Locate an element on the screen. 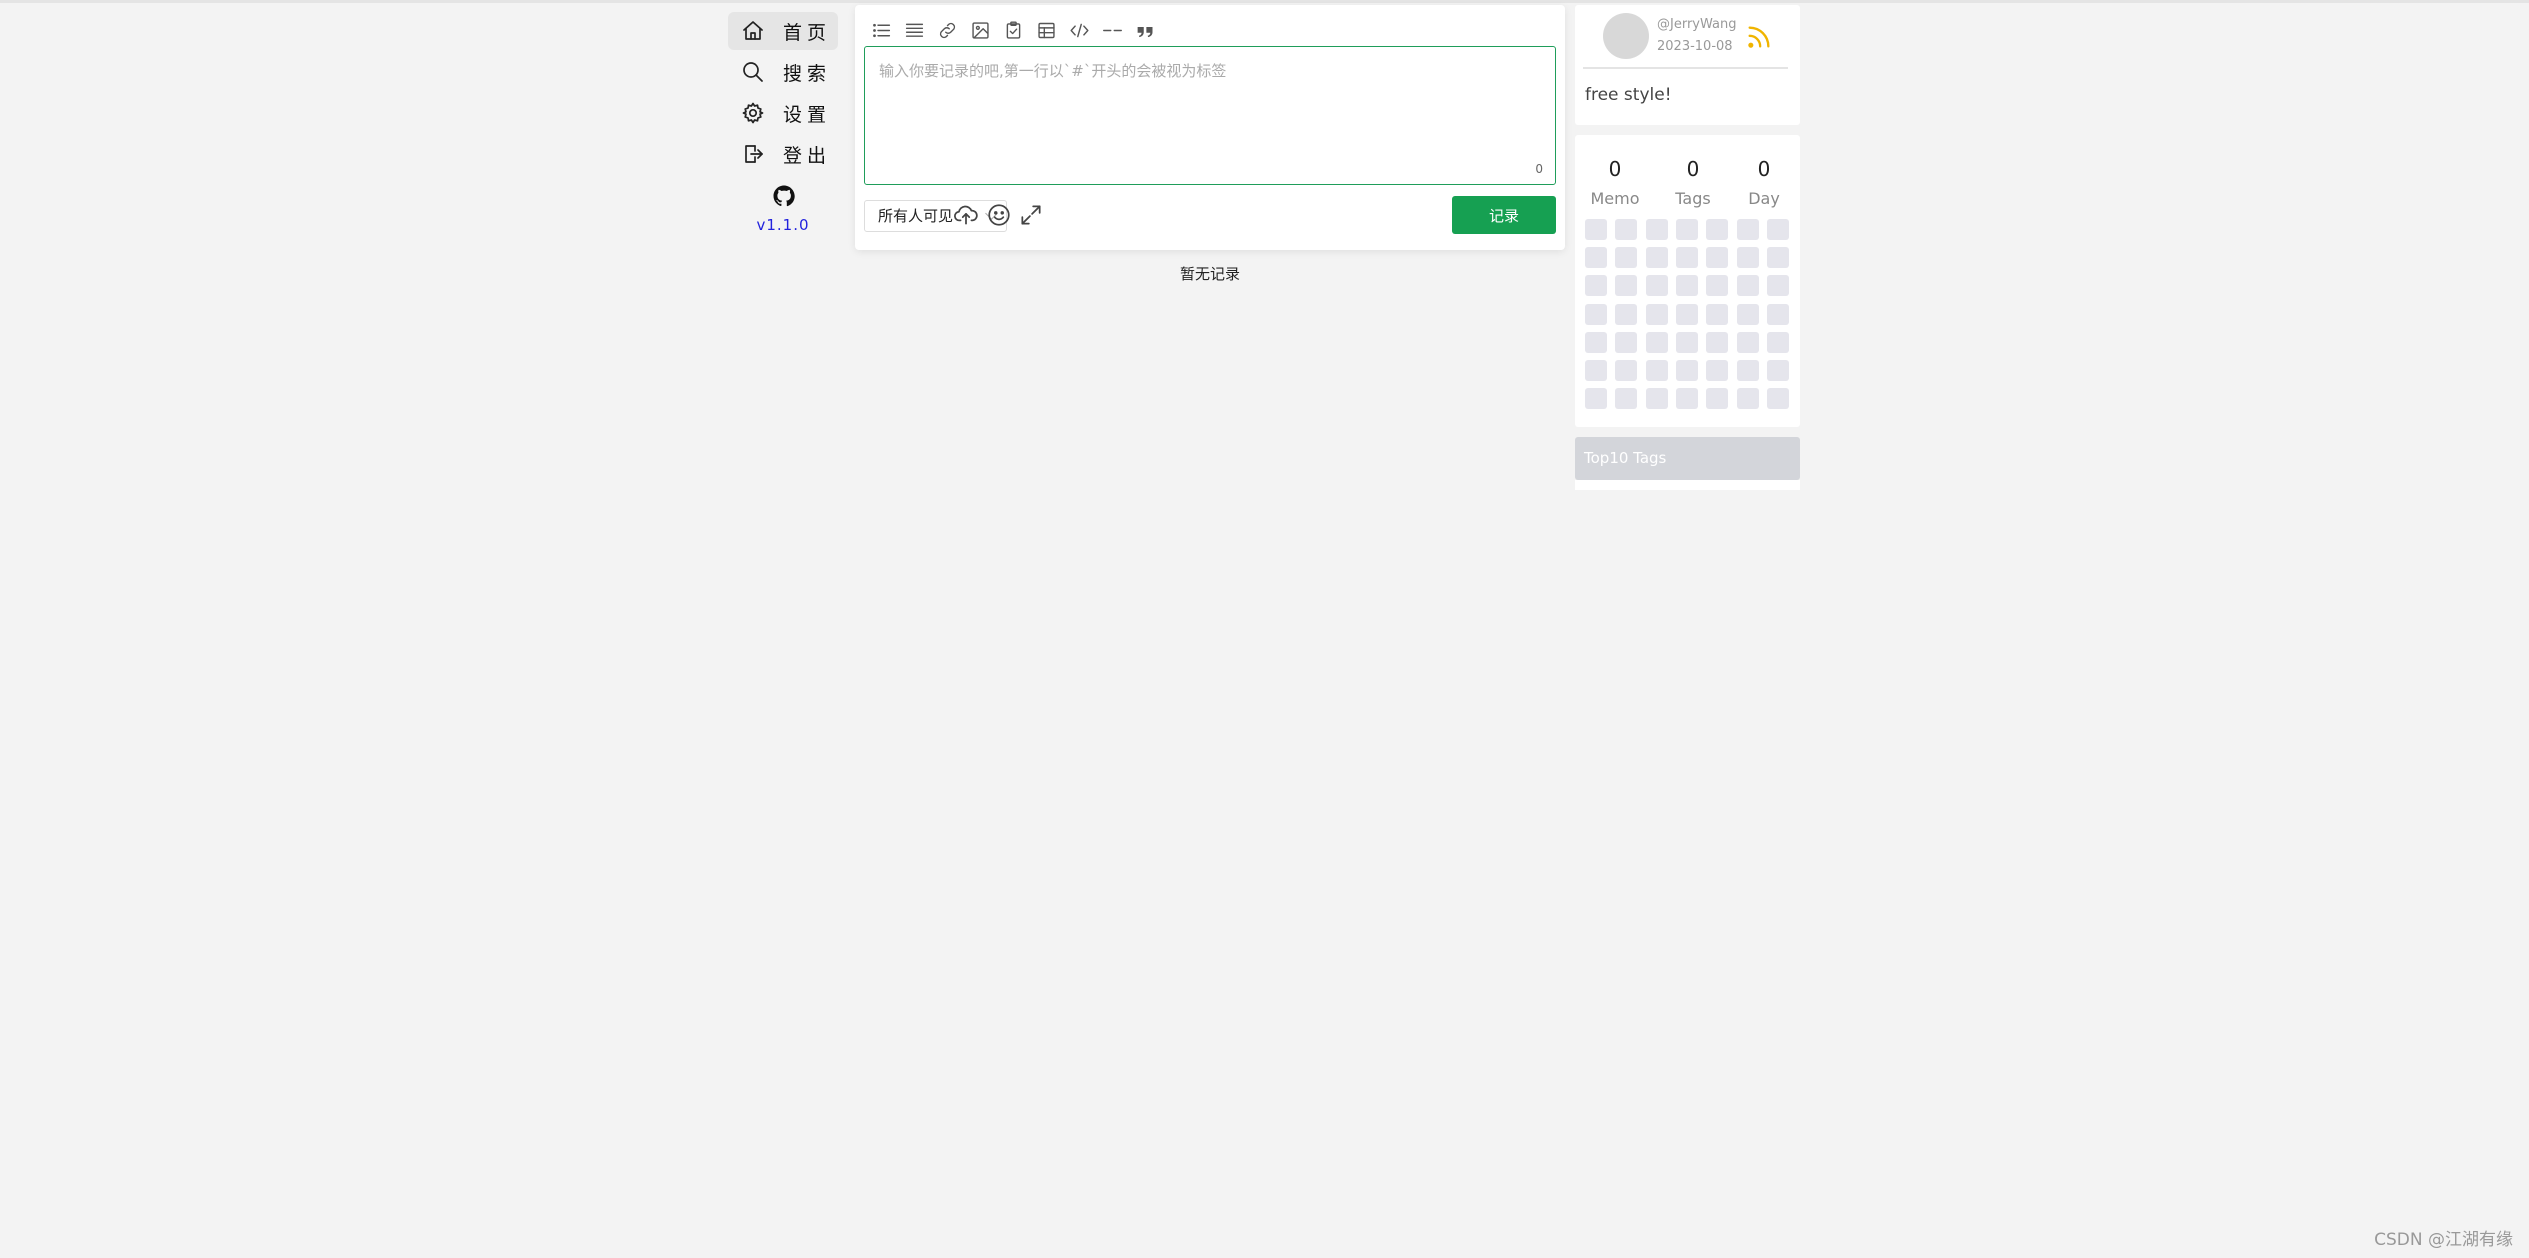  sidebar-item-home: 首页 is located at coordinates (783, 31).